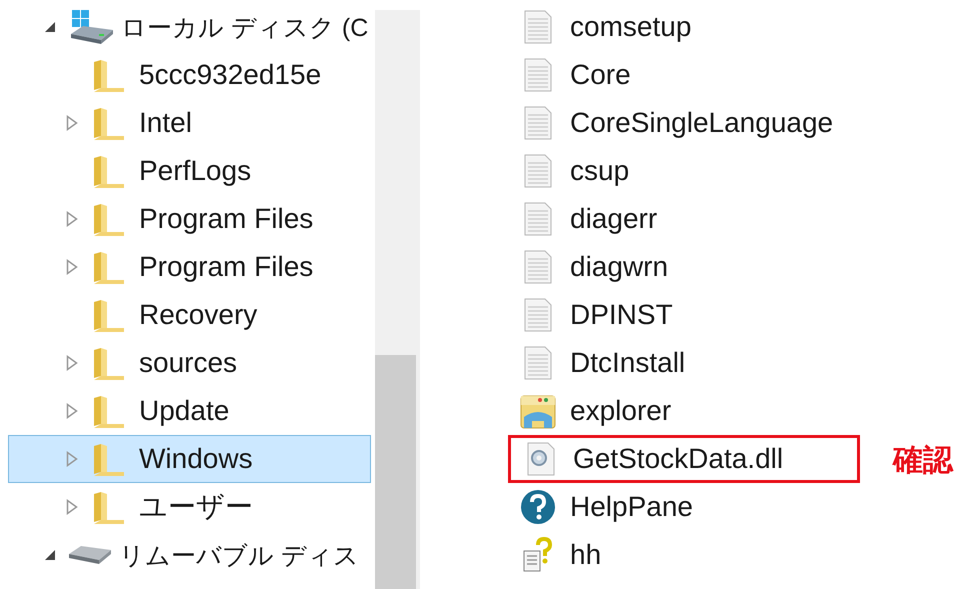 The height and width of the screenshot is (589, 963). I want to click on file-name: diagerr, so click(614, 219).